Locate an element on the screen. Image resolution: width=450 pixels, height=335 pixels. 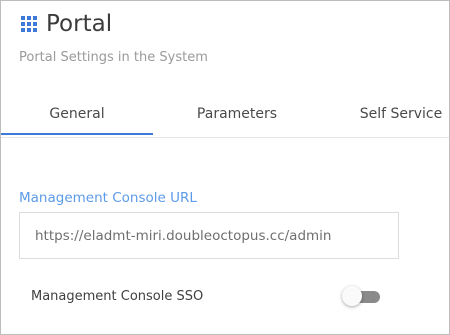
tab-bar: General Parameters Self Service is located at coordinates (225, 115).